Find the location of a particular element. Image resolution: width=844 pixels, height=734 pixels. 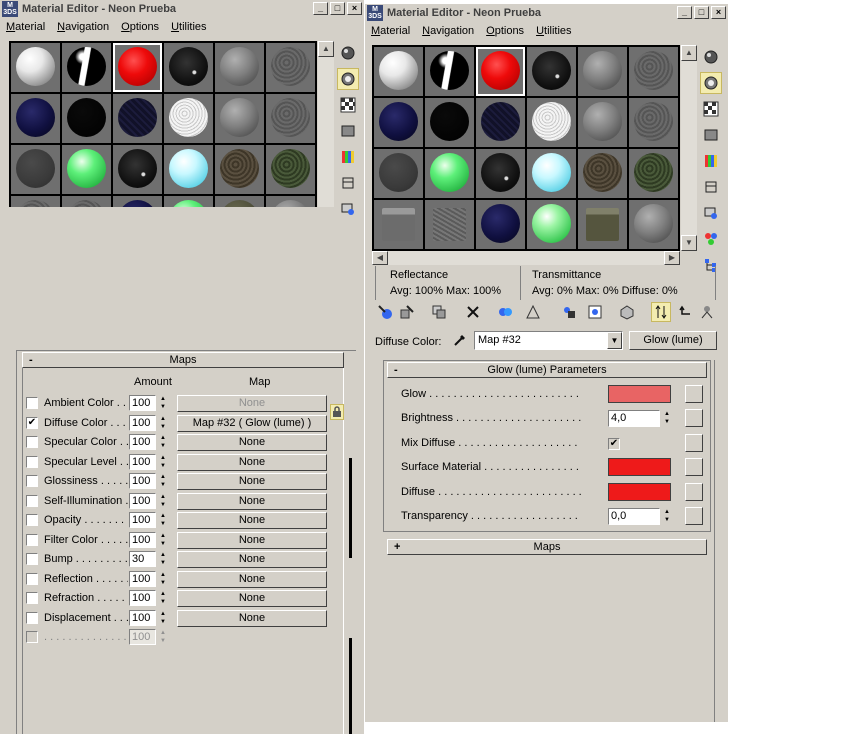

options-icon is located at coordinates (711, 213).